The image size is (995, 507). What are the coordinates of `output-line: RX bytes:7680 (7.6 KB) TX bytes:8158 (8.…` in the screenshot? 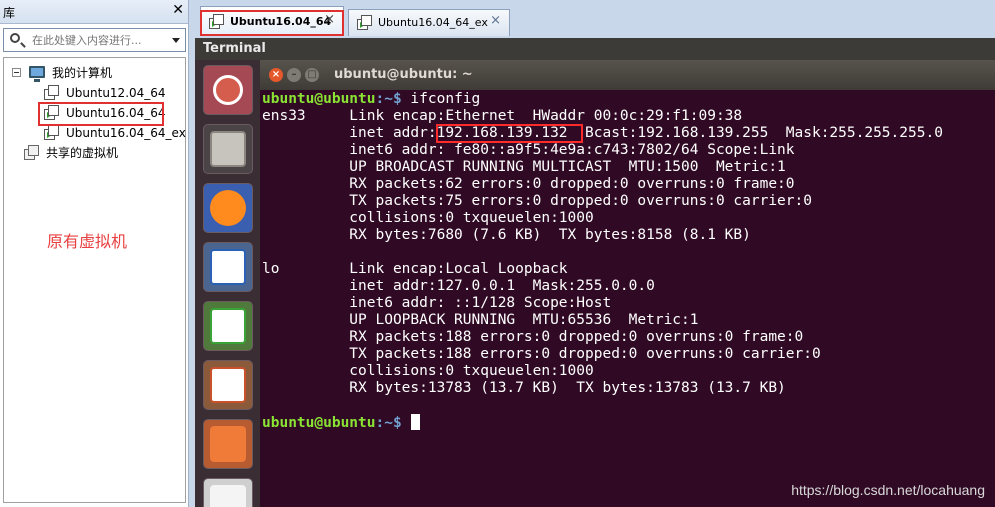 It's located at (506, 235).